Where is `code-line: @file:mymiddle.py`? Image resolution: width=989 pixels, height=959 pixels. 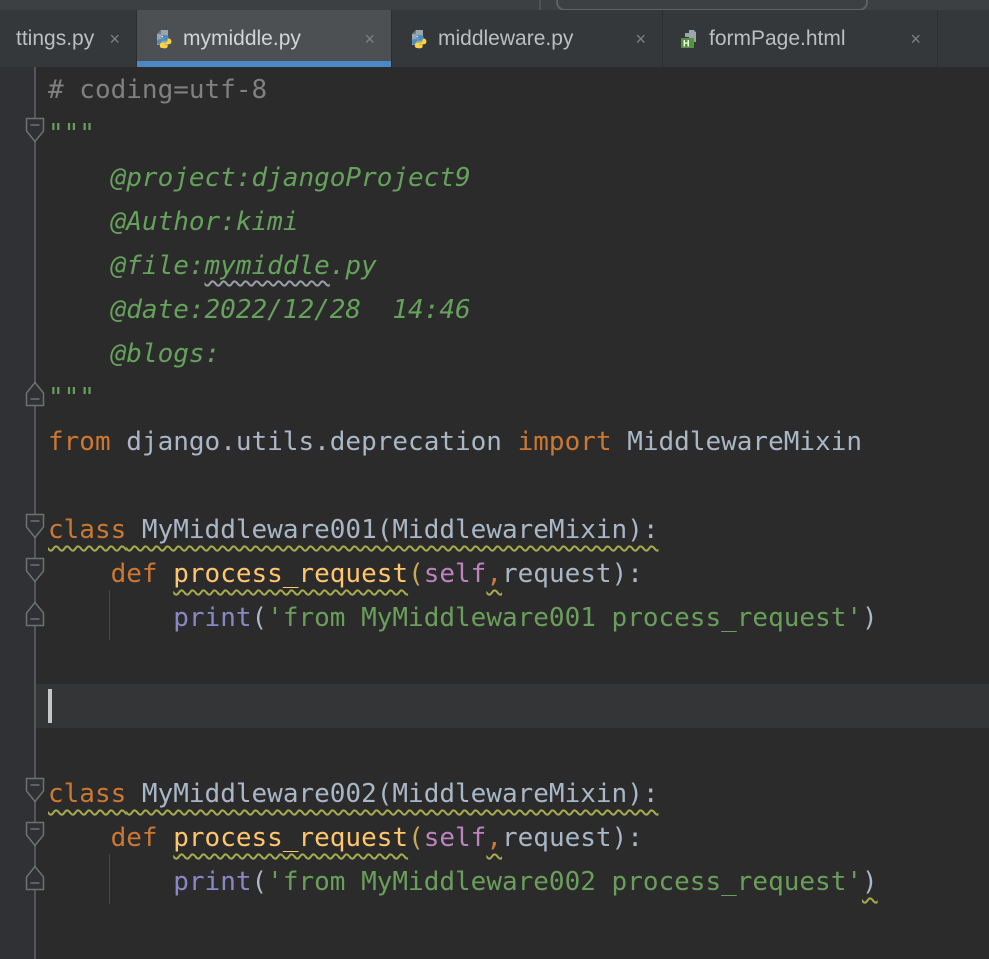
code-line: @file:mymiddle.py is located at coordinates (494, 266).